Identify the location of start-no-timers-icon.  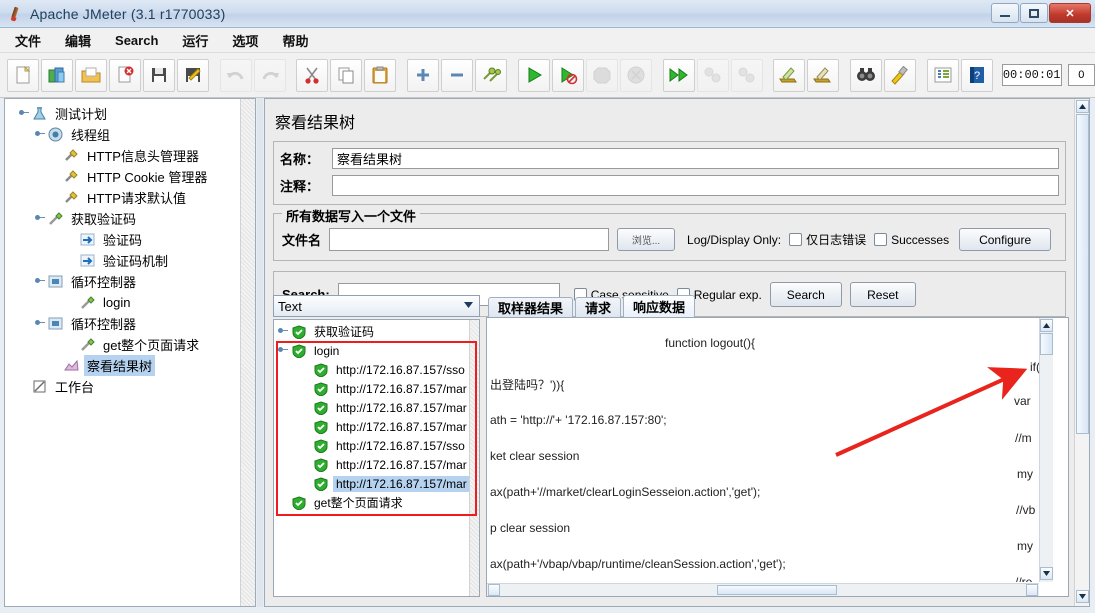
(567, 75).